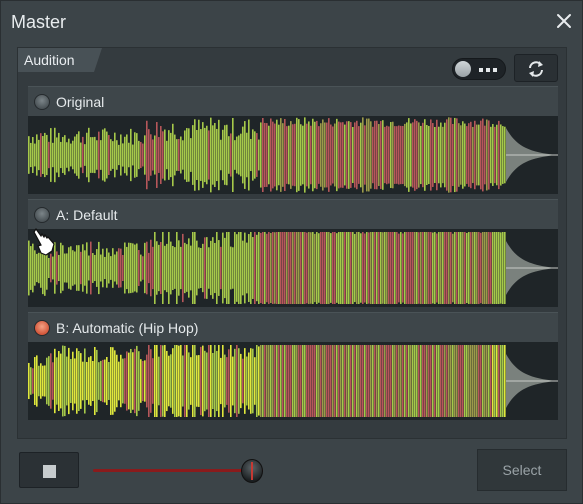 The height and width of the screenshot is (504, 583). Describe the element at coordinates (188, 471) in the screenshot. I see `volume-slider` at that location.